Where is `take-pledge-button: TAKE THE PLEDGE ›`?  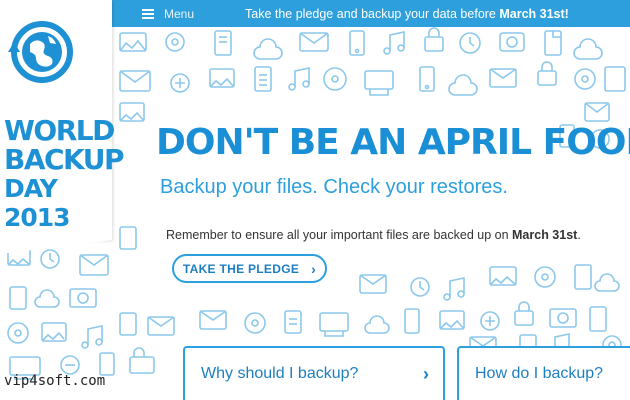
take-pledge-button: TAKE THE PLEDGE › is located at coordinates (249, 268).